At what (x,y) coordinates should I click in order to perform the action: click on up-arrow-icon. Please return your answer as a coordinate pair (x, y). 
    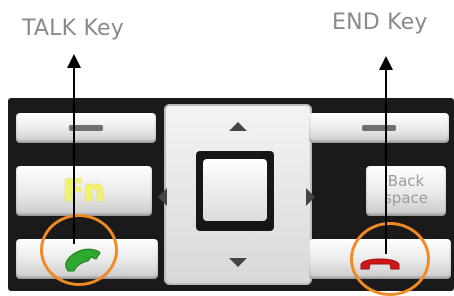
    Looking at the image, I should click on (238, 127).